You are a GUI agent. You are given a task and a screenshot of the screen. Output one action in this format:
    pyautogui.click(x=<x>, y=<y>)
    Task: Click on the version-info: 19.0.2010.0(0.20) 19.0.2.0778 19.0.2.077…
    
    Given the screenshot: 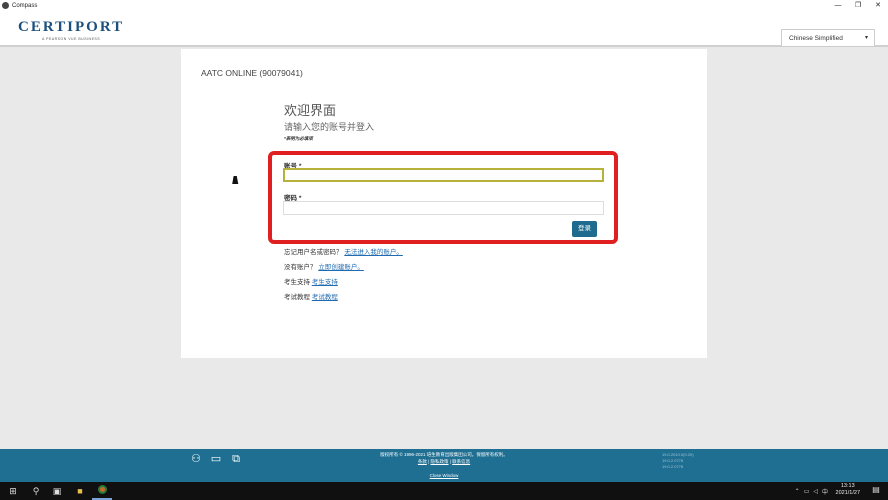 What is the action you would take?
    pyautogui.click(x=678, y=461)
    